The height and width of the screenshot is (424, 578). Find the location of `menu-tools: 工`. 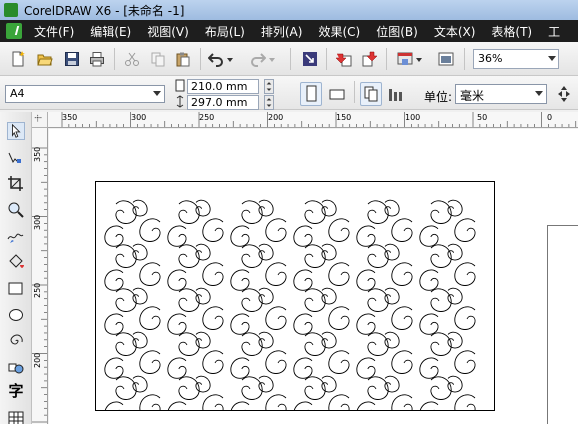

menu-tools: 工 is located at coordinates (554, 31).